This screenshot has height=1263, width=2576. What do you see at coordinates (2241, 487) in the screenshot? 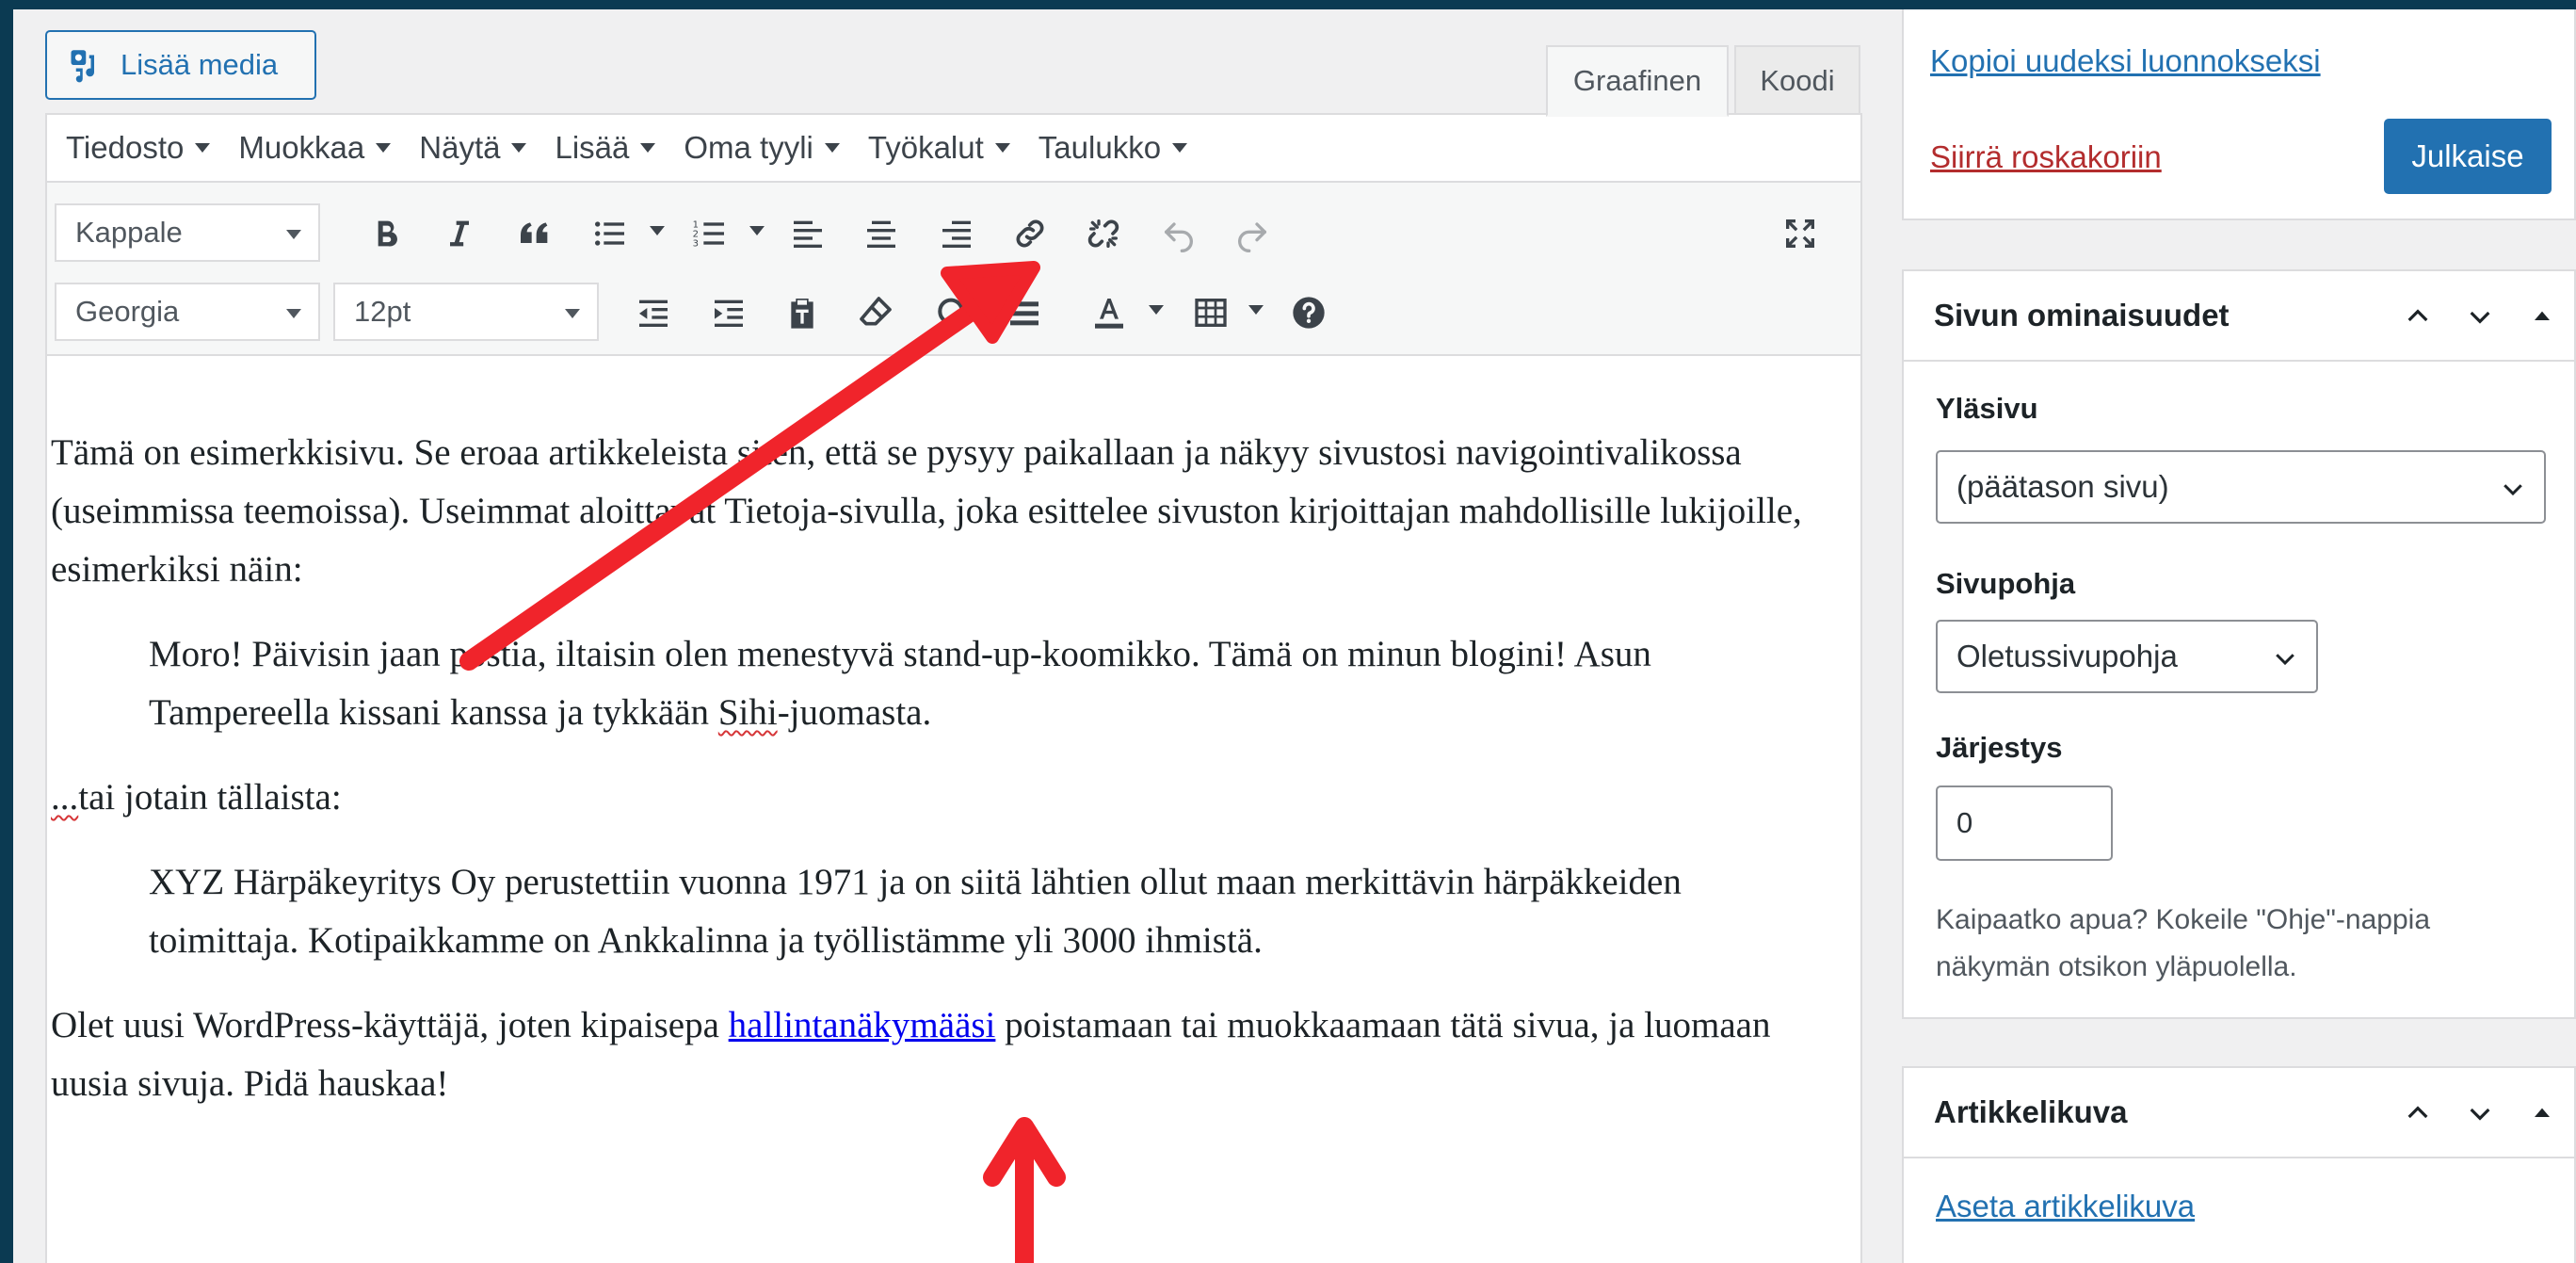
I see `parent-select: (päätason sivu)` at bounding box center [2241, 487].